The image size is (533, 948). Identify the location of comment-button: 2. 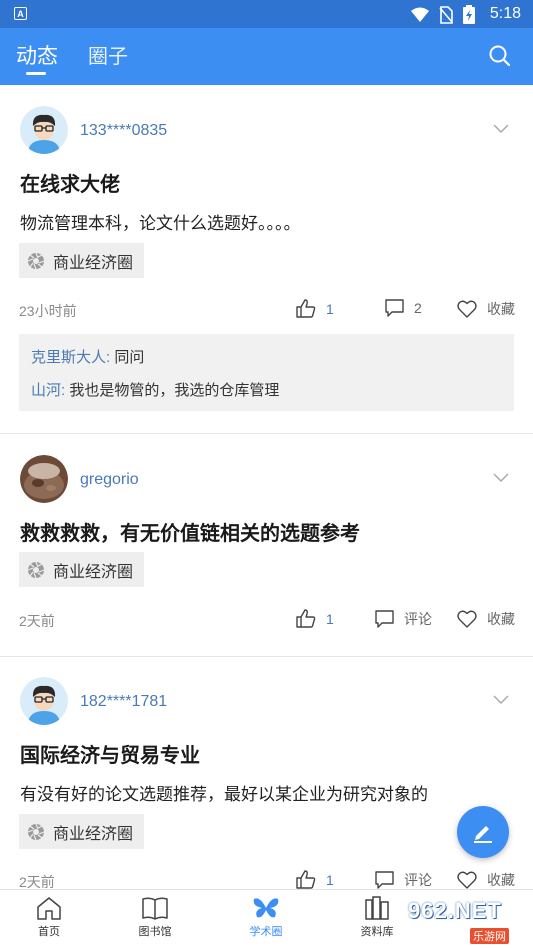
(403, 308).